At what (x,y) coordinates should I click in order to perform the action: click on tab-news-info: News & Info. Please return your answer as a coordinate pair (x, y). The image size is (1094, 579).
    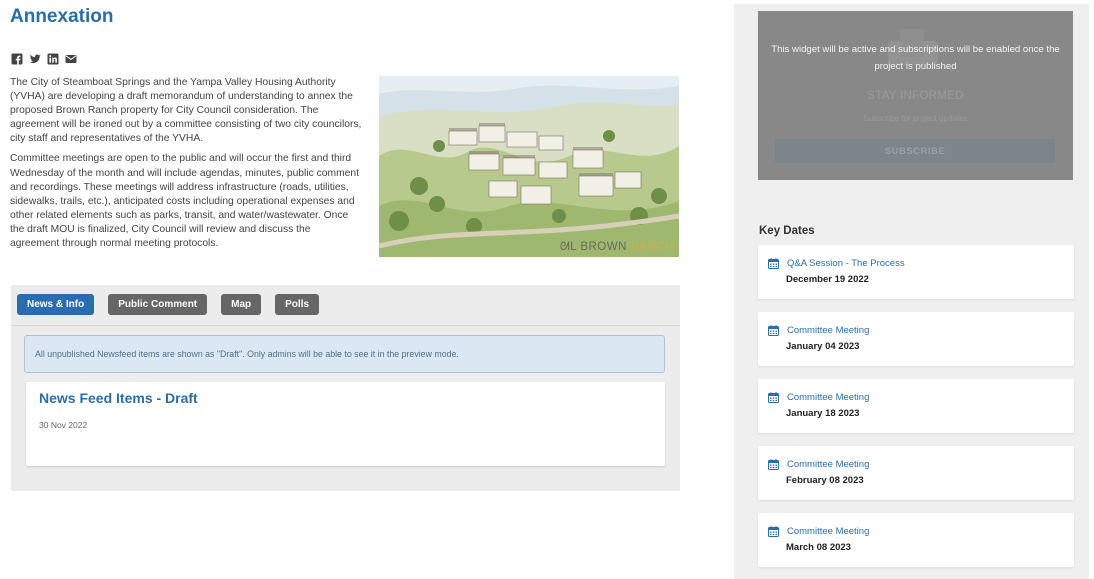
    Looking at the image, I should click on (56, 304).